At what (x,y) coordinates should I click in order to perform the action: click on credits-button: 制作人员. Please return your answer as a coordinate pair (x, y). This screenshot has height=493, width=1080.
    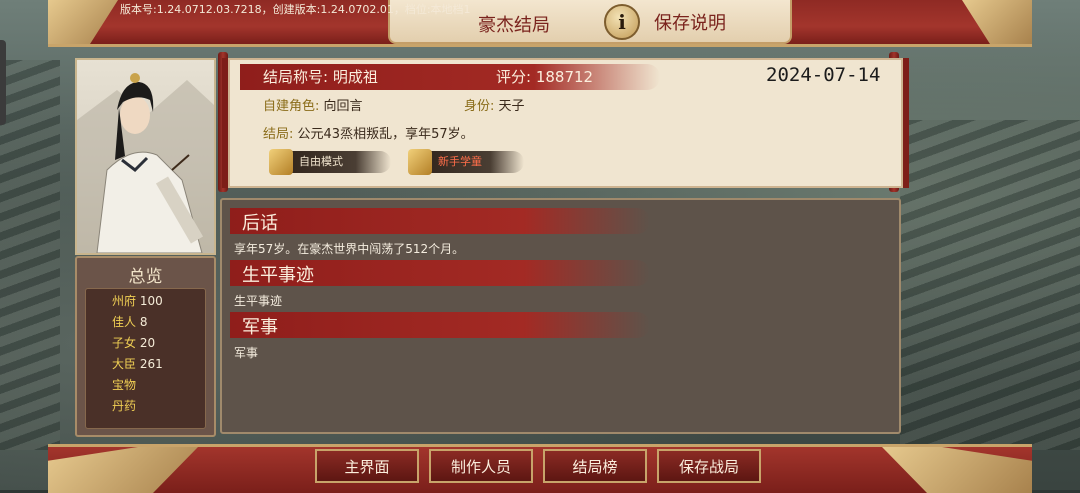
    Looking at the image, I should click on (481, 466).